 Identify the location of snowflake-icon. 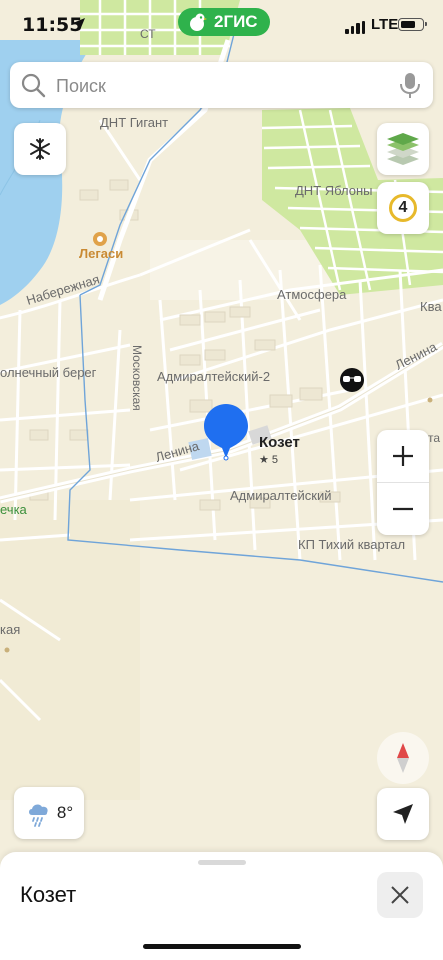
(40, 149).